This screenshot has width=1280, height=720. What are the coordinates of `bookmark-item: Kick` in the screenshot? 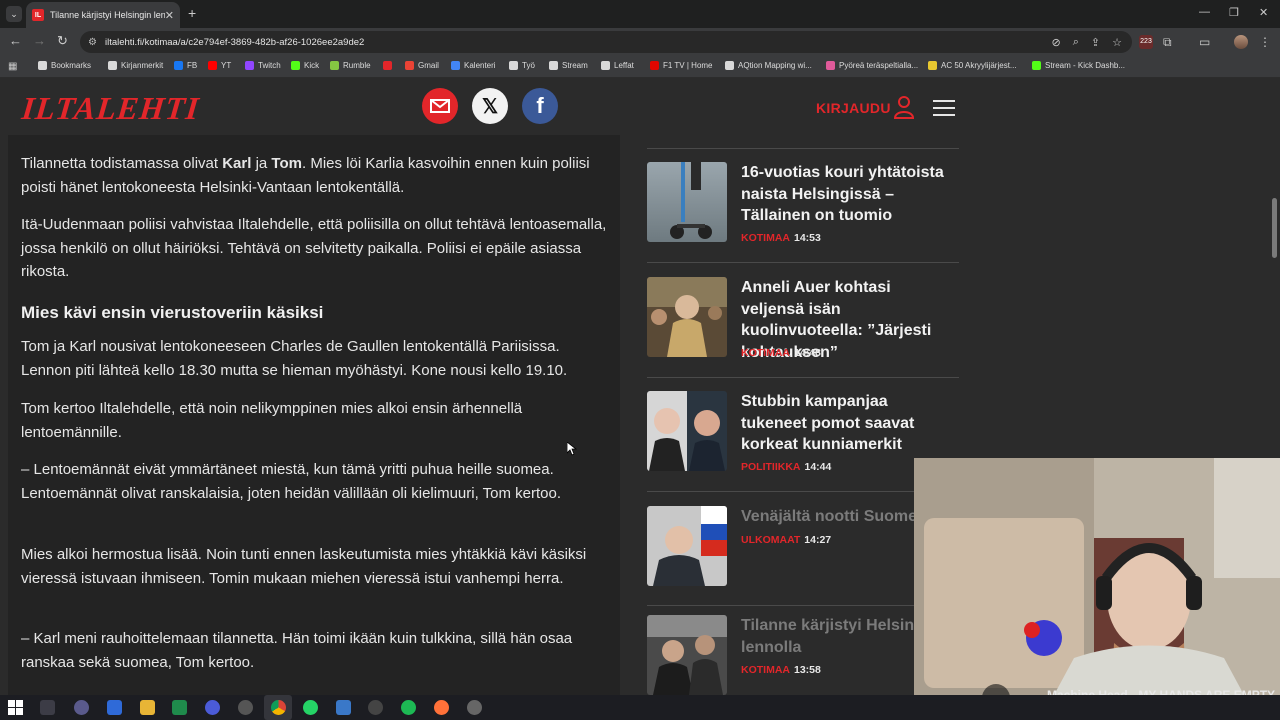 It's located at (305, 65).